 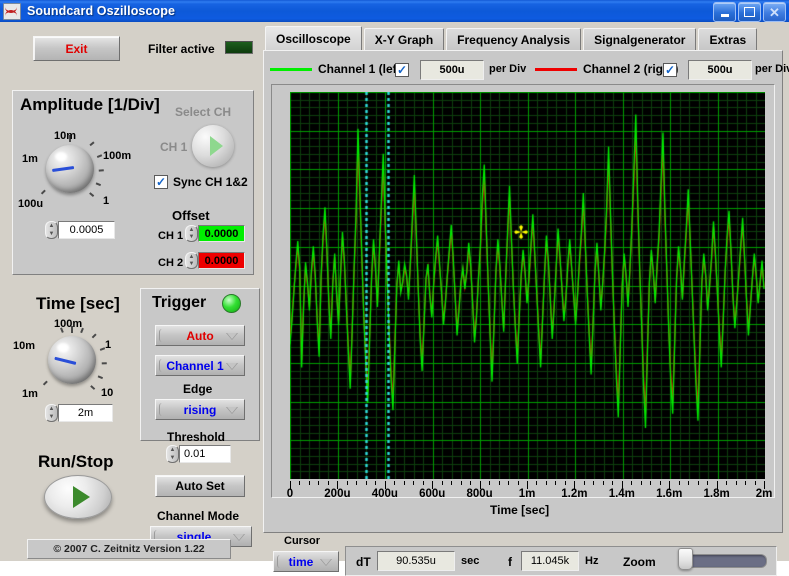 I want to click on offset-ch1-value: 0.0000, so click(x=221, y=233).